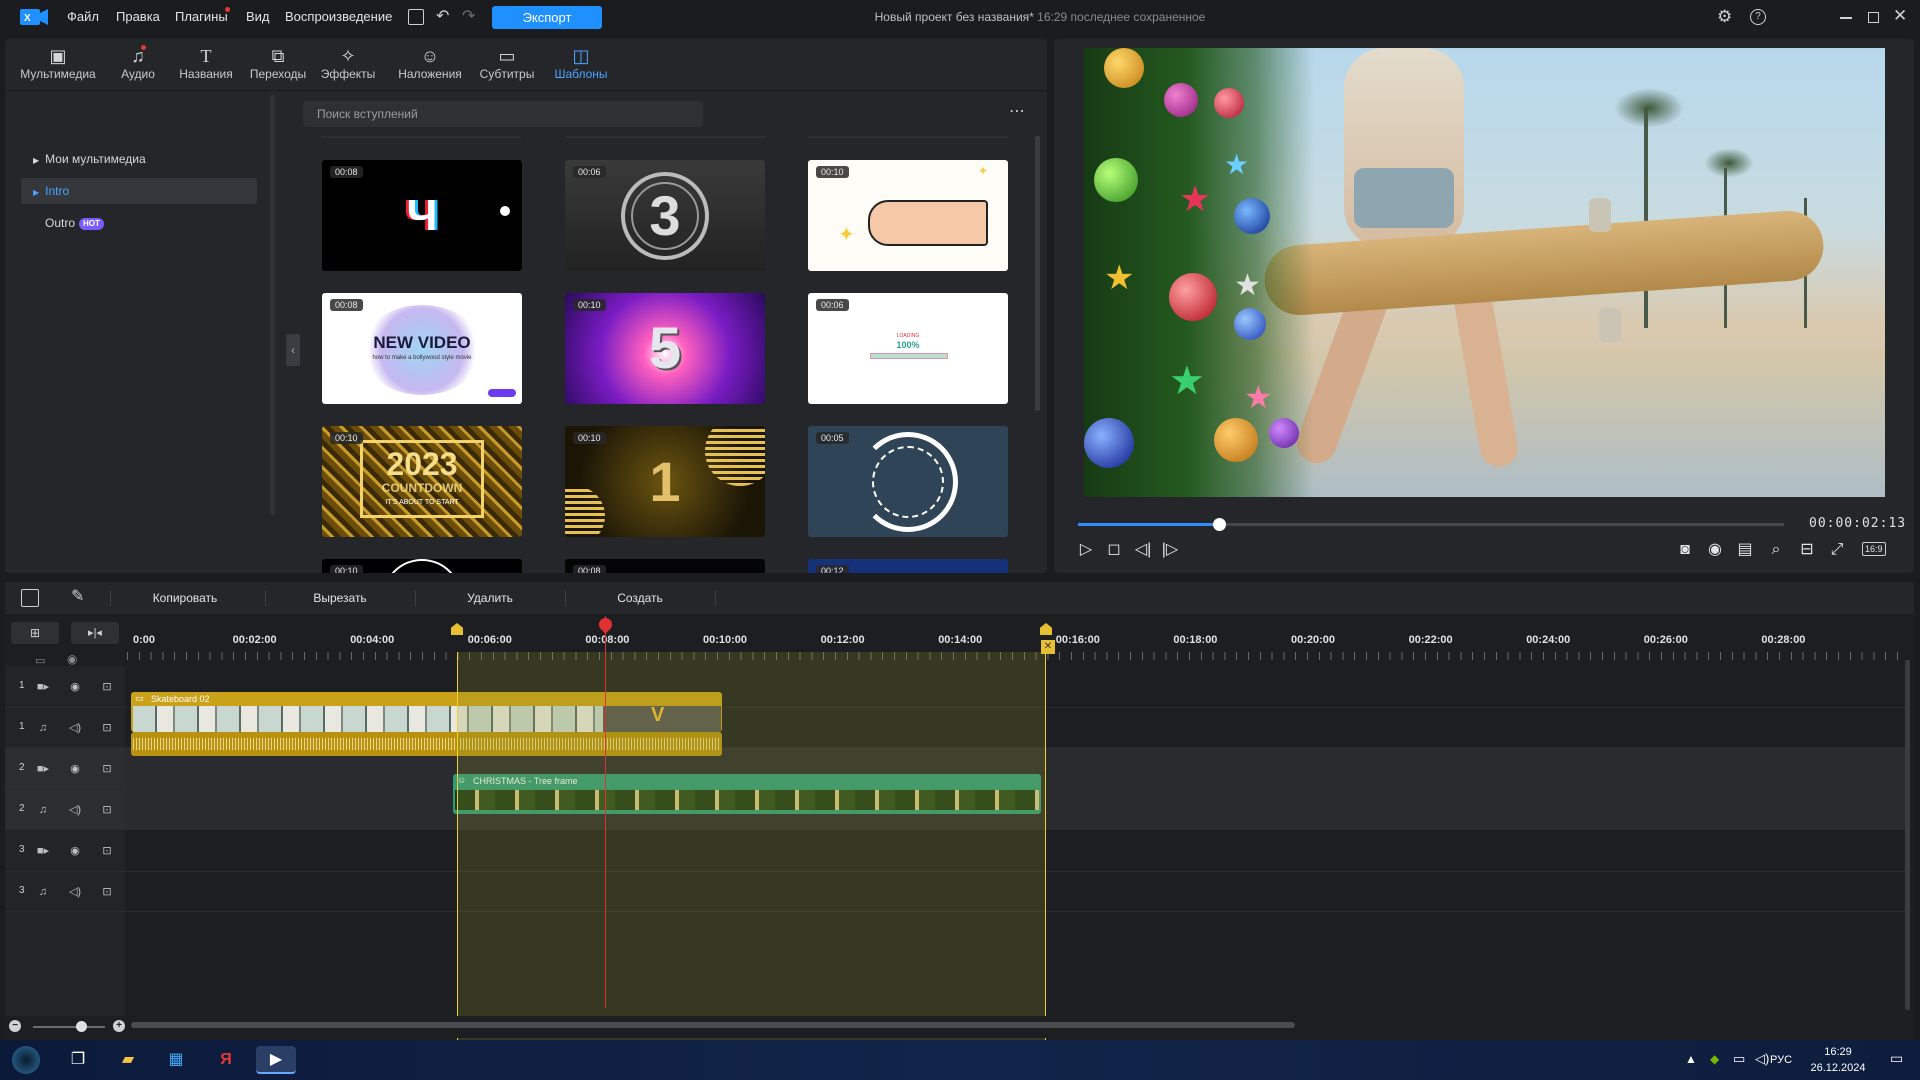 This screenshot has width=1920, height=1080. I want to click on timeline-range-selection, so click(751, 848).